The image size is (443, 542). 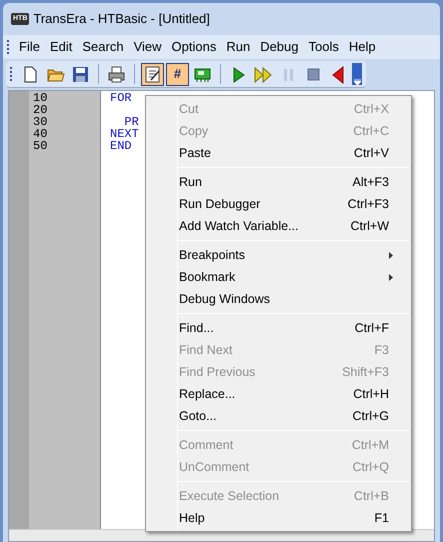 What do you see at coordinates (362, 47) in the screenshot?
I see `menu-item: Help` at bounding box center [362, 47].